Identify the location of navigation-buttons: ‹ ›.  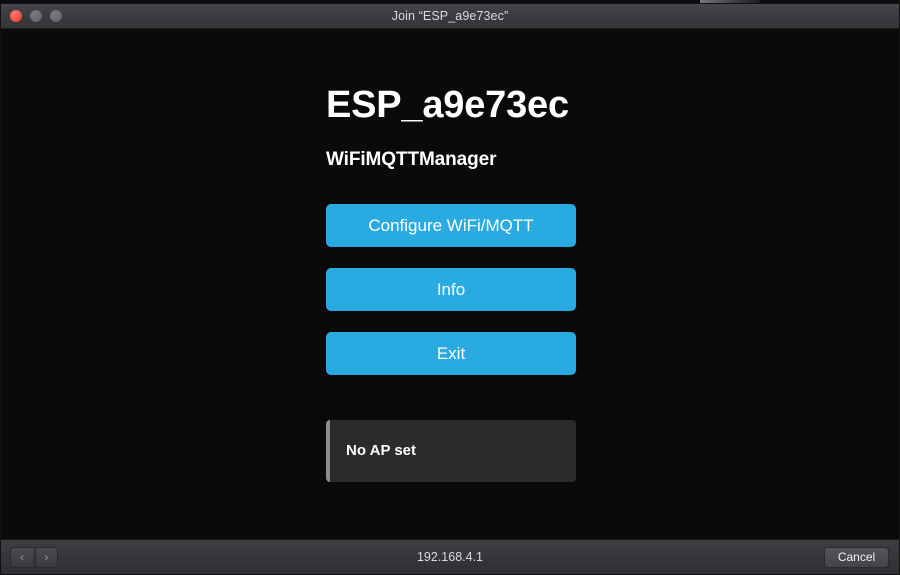
(34, 557).